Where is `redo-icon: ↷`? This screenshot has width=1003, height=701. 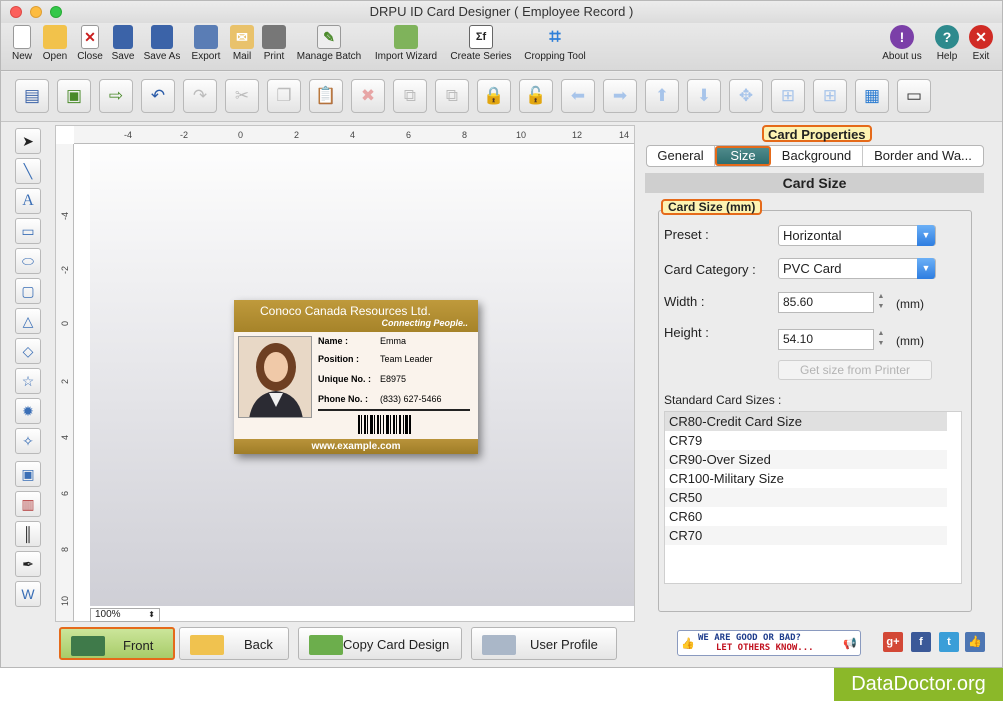
redo-icon: ↷ is located at coordinates (200, 95).